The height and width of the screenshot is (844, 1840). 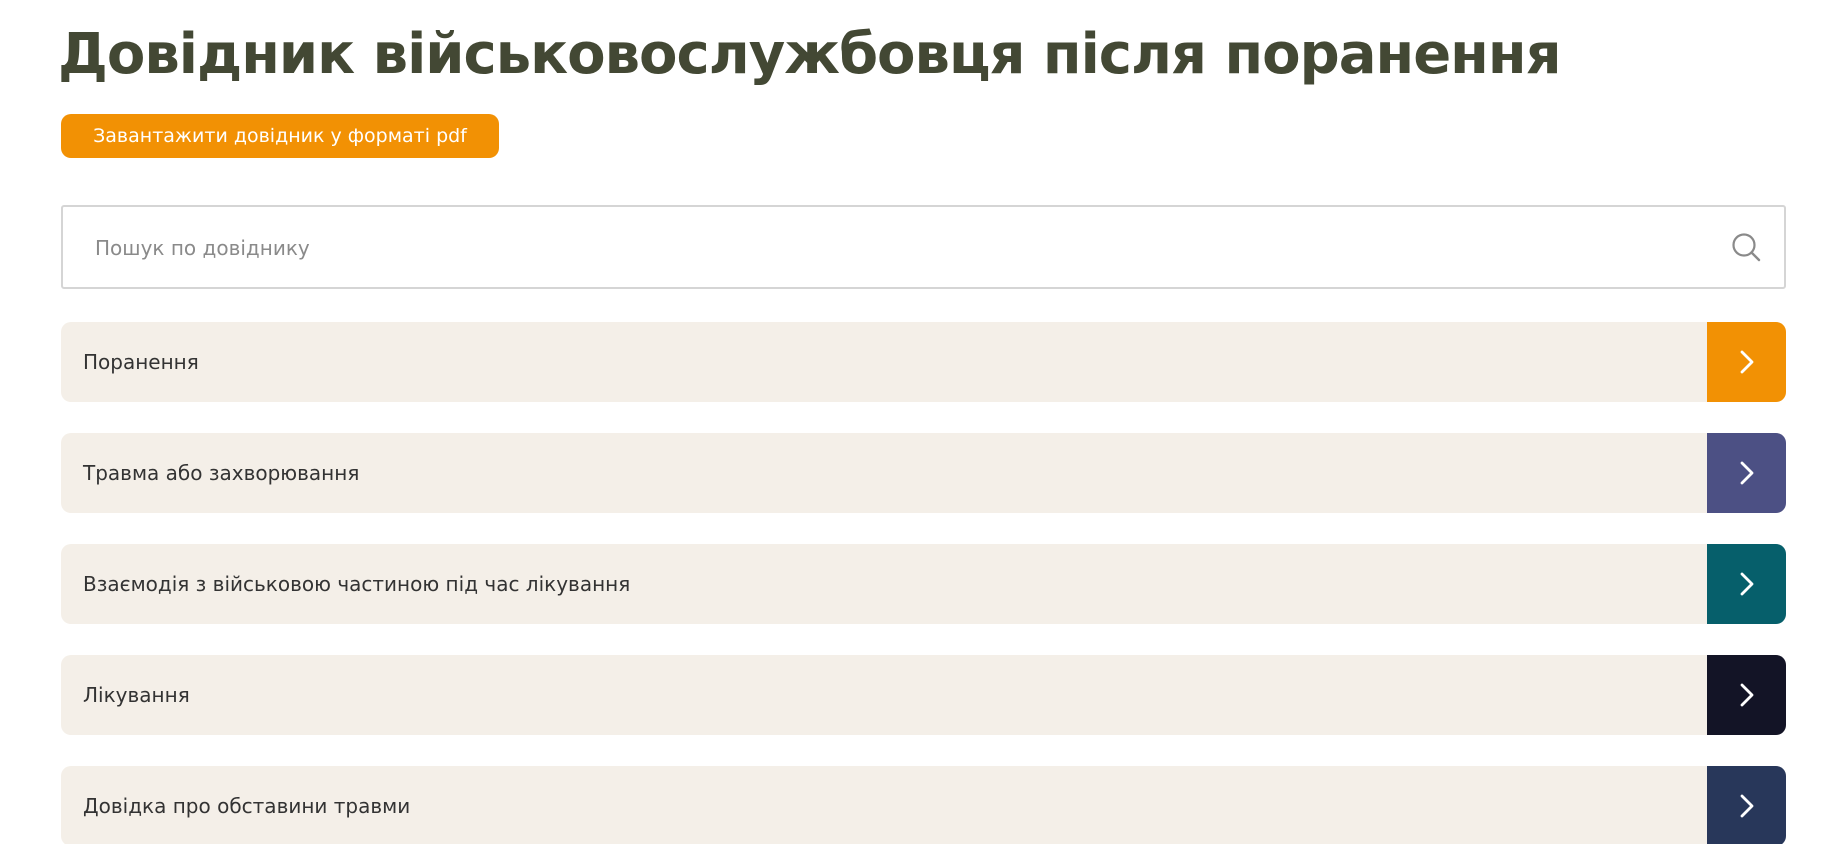 I want to click on topic-item-trauma-or-illness: Травма або захворювання, so click(x=923, y=473).